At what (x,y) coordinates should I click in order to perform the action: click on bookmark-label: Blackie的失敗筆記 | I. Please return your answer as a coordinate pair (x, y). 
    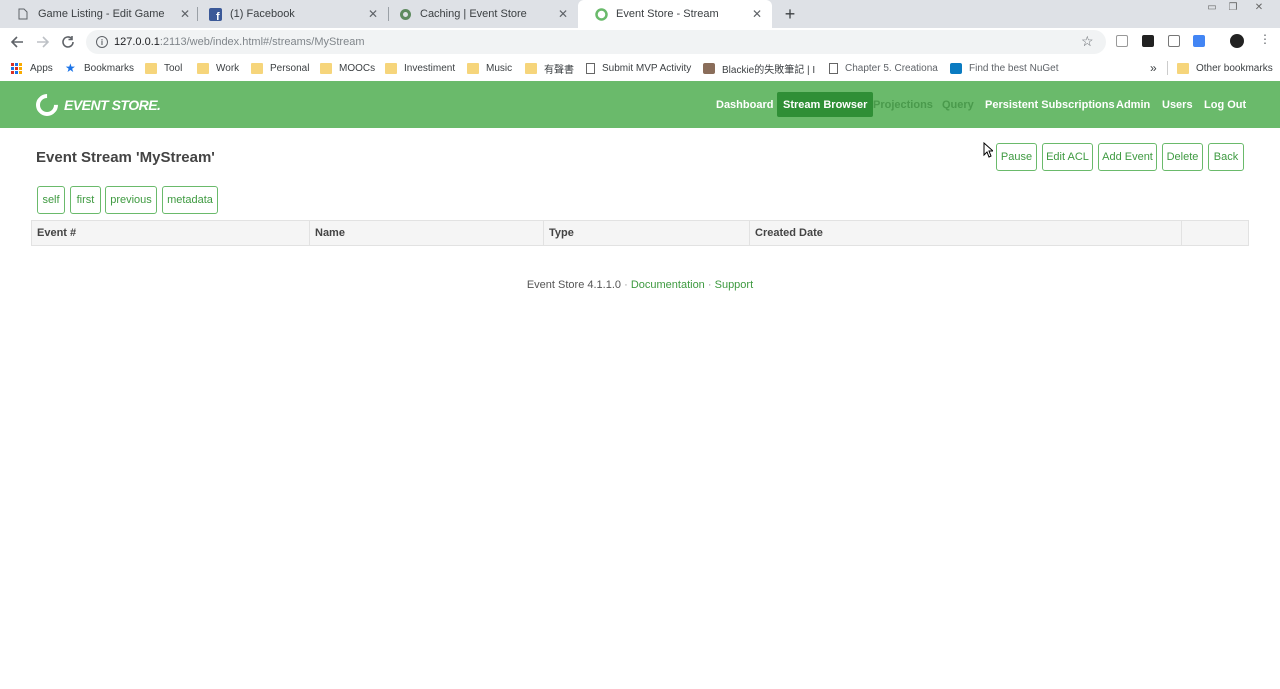
    Looking at the image, I should click on (769, 70).